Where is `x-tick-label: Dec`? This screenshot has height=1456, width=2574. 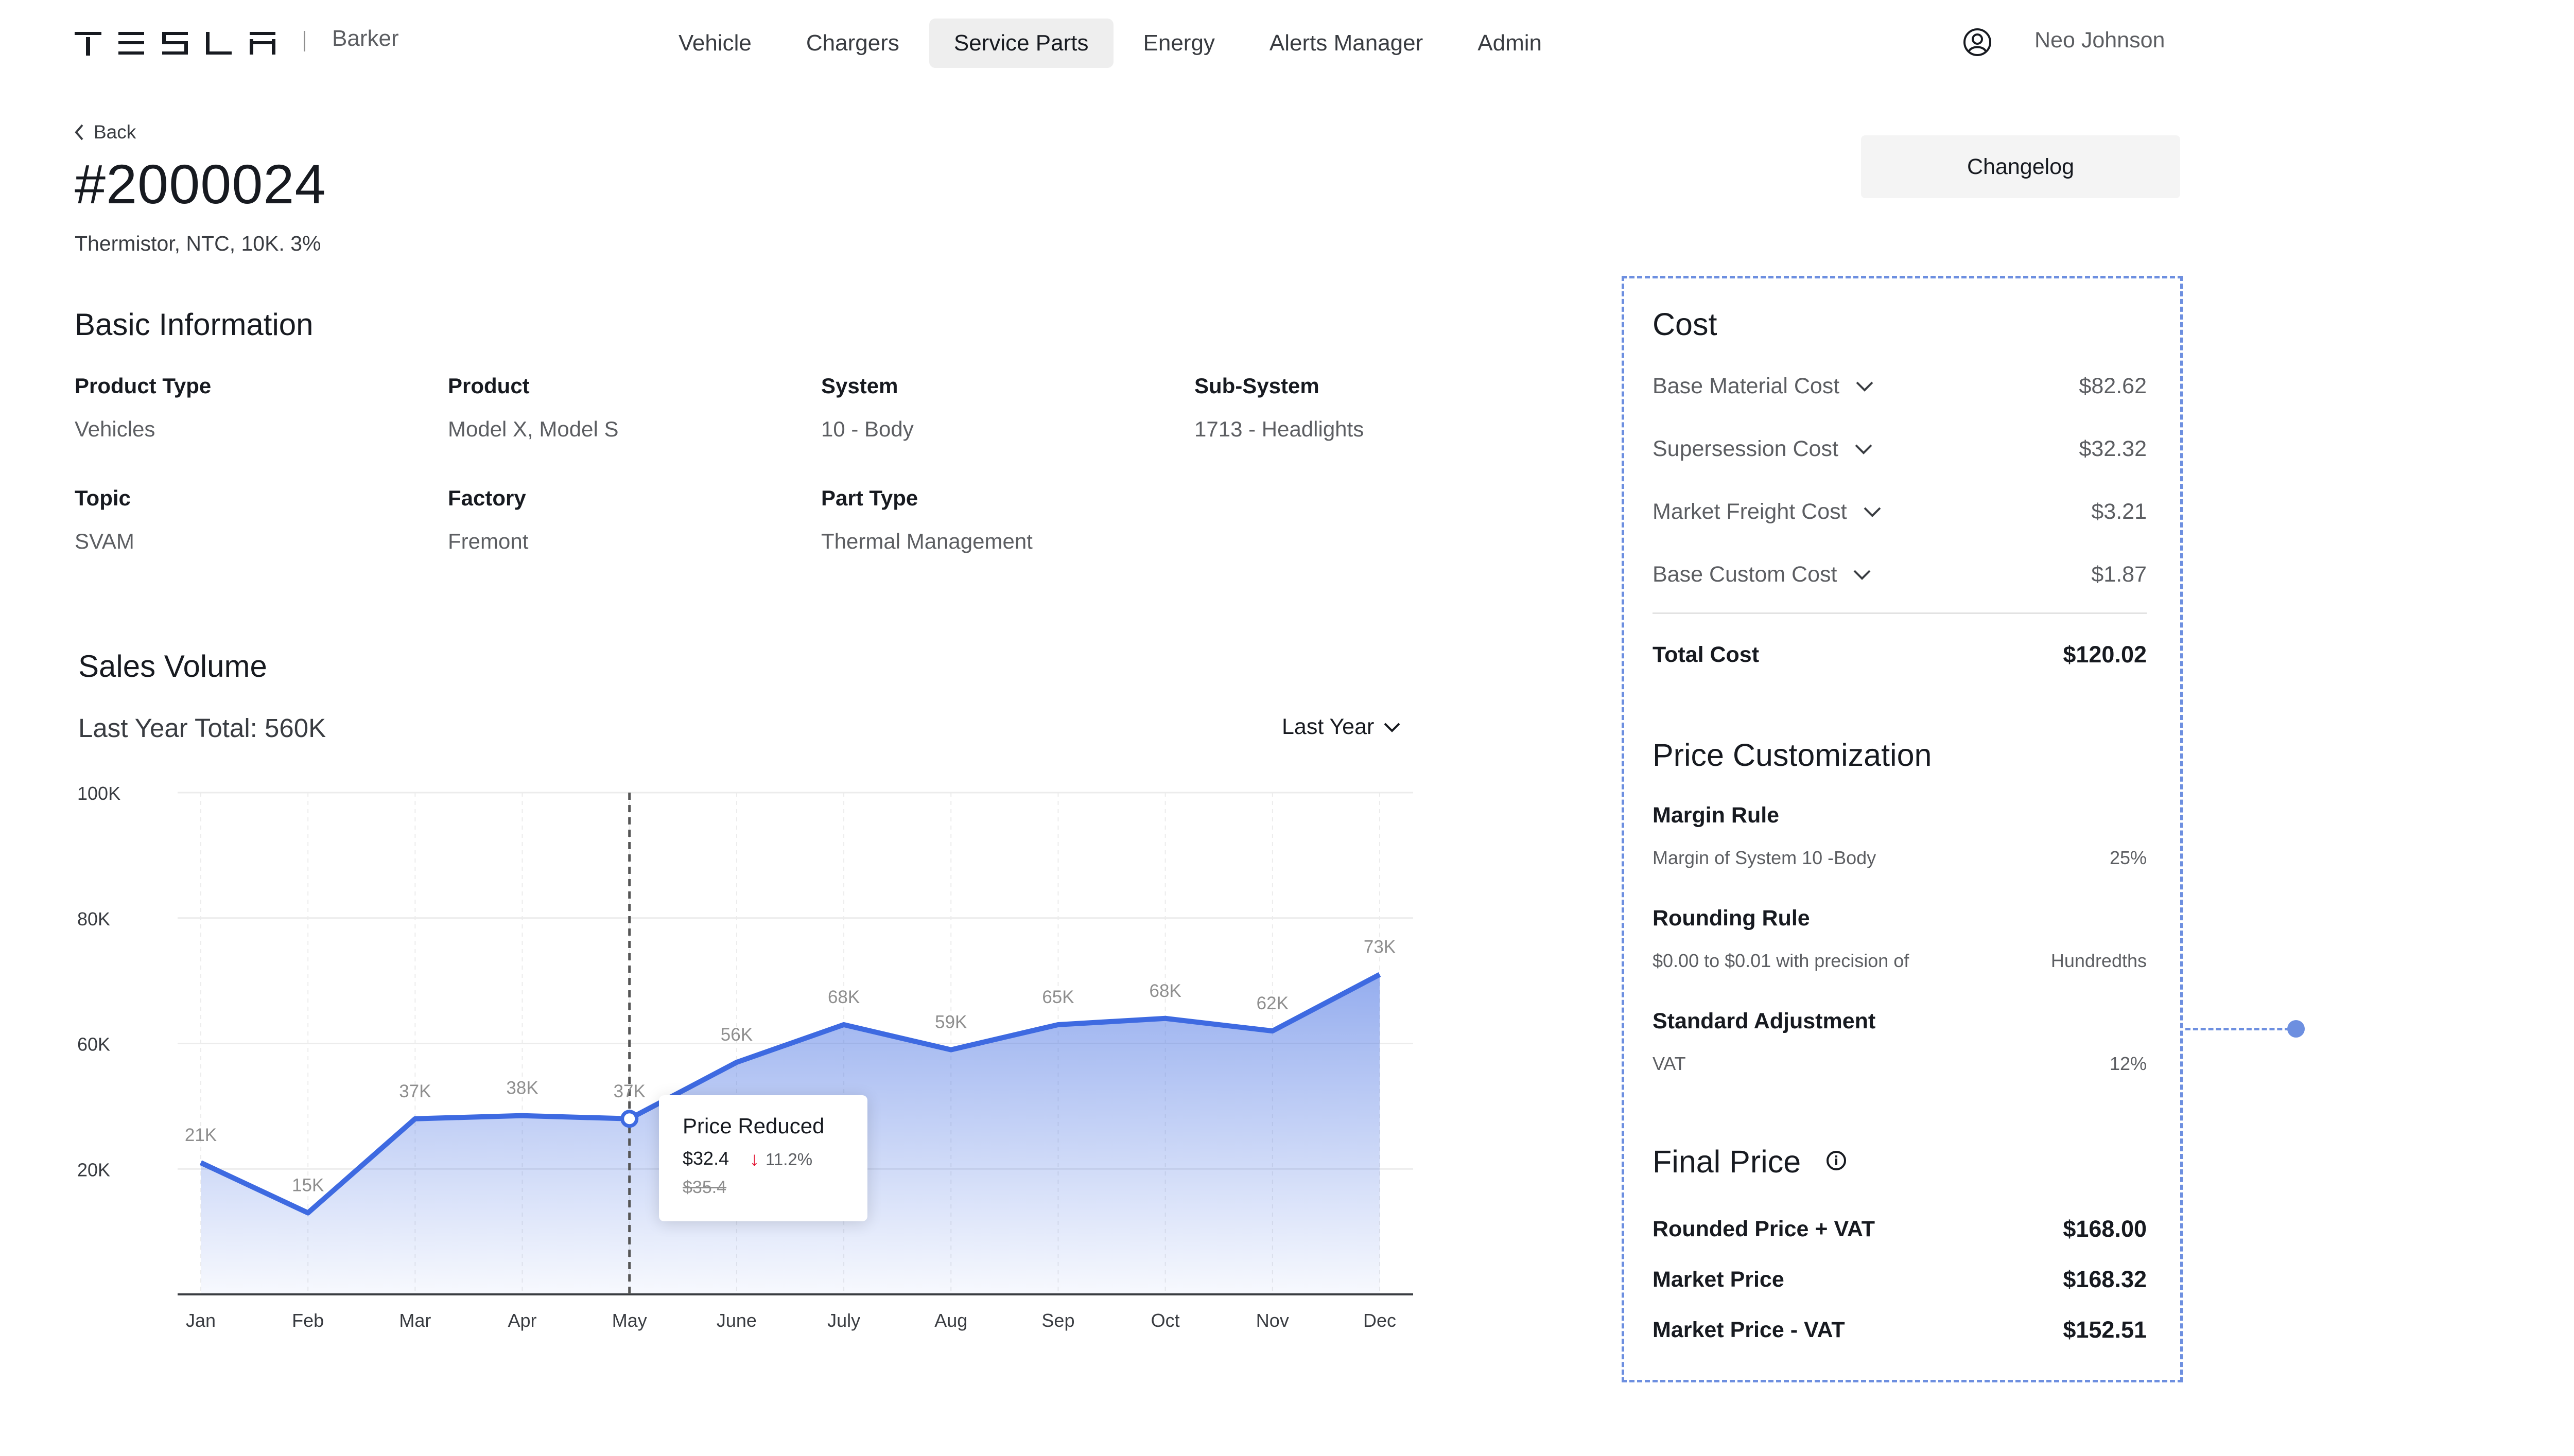 x-tick-label: Dec is located at coordinates (1379, 1320).